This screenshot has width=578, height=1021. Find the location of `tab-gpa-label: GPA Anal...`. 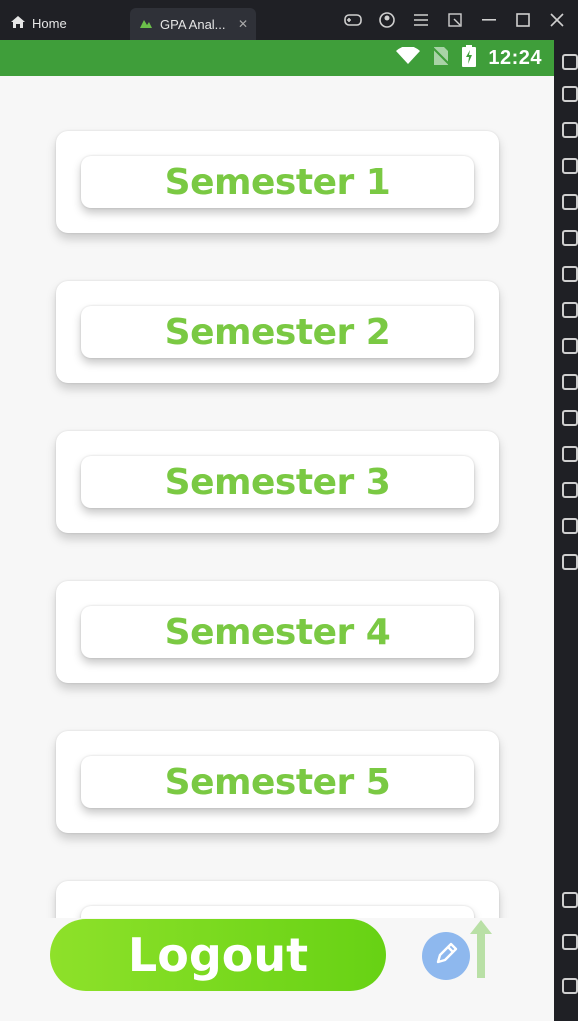

tab-gpa-label: GPA Anal... is located at coordinates (193, 24).